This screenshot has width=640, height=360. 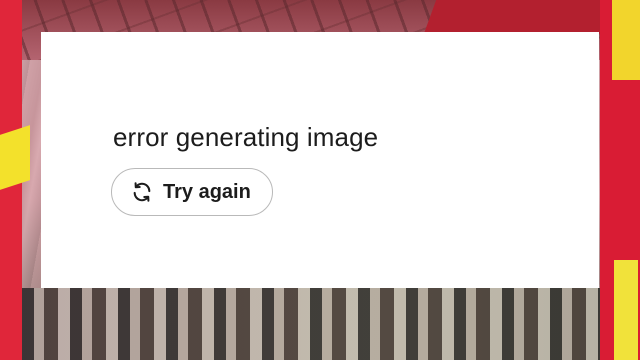 I want to click on right-yellow-frame-strip-top, so click(x=626, y=40).